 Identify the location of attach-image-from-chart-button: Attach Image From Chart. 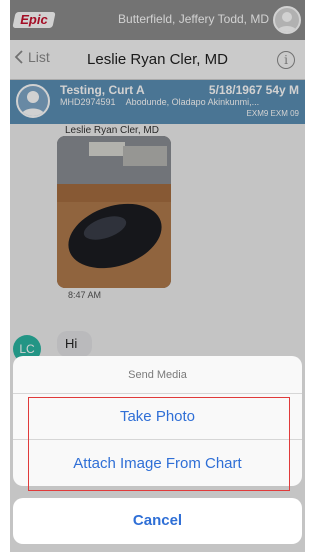
(157, 463).